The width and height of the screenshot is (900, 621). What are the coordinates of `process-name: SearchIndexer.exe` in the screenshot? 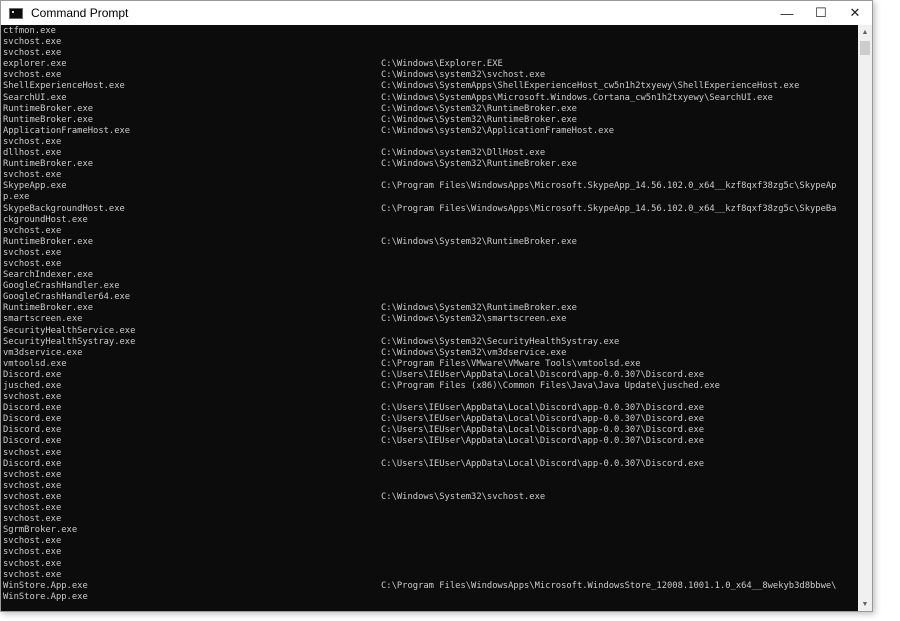 It's located at (48, 275).